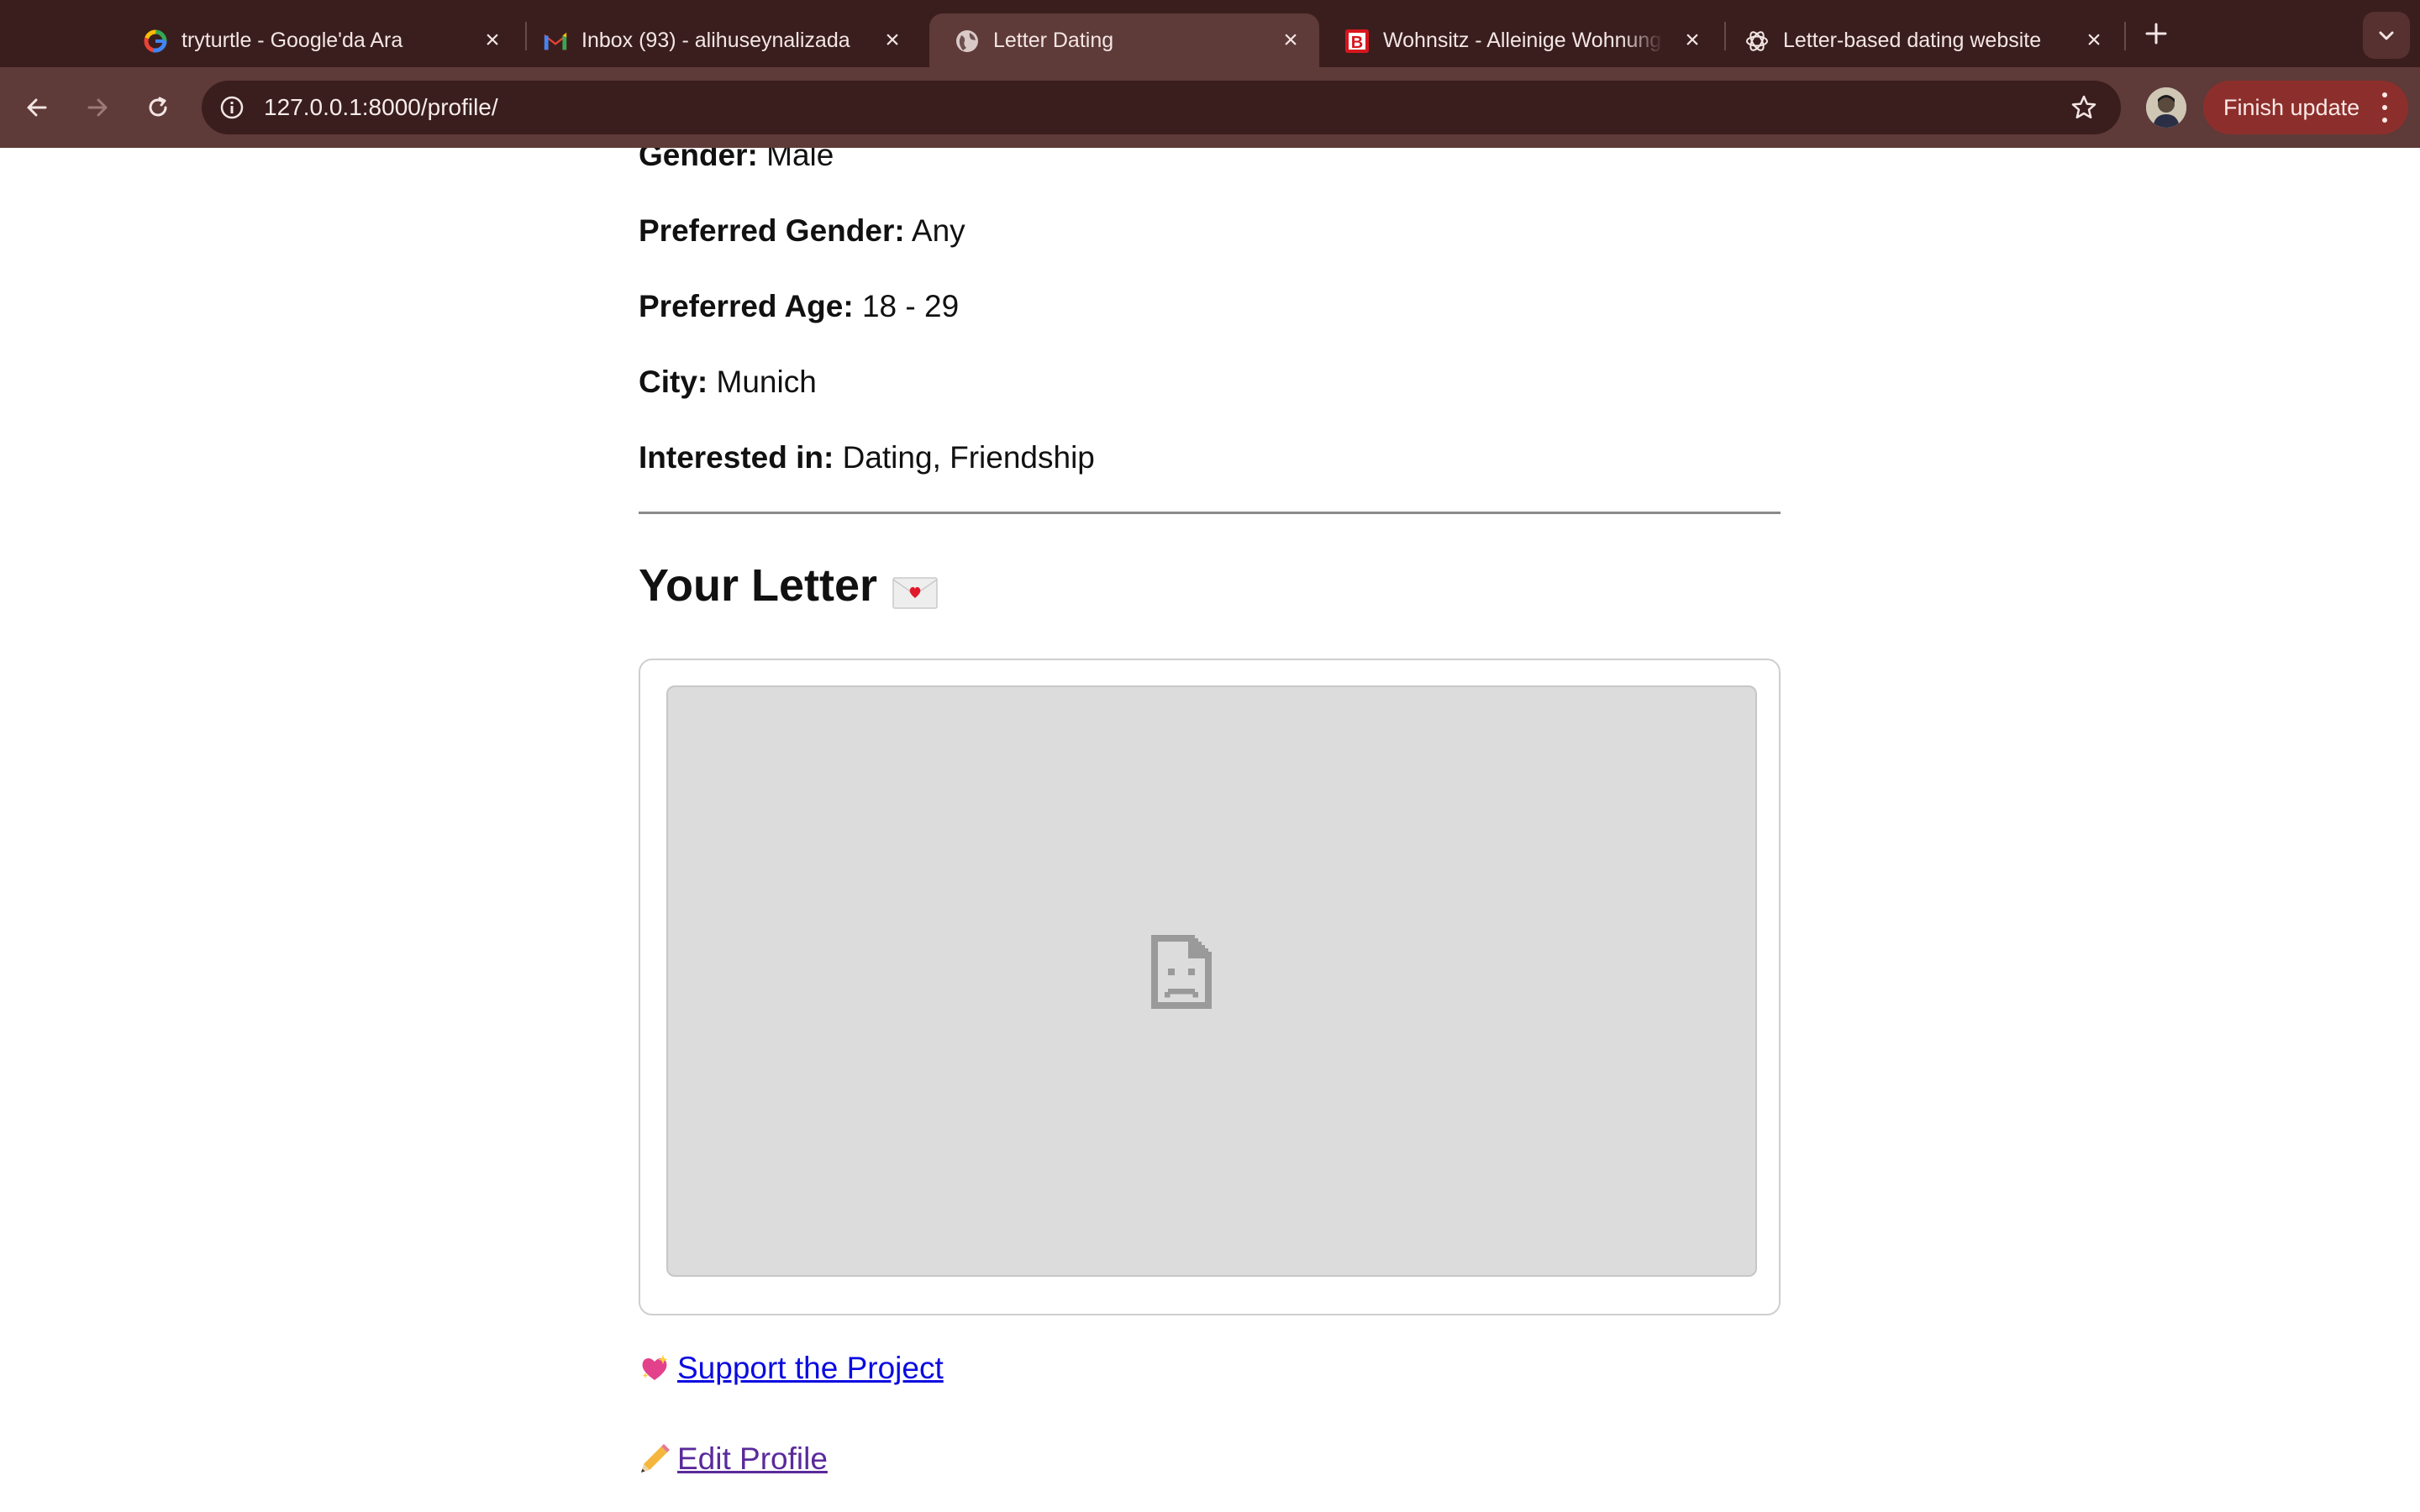 This screenshot has width=2420, height=1512. I want to click on field-label: Preferred Age:, so click(747, 306).